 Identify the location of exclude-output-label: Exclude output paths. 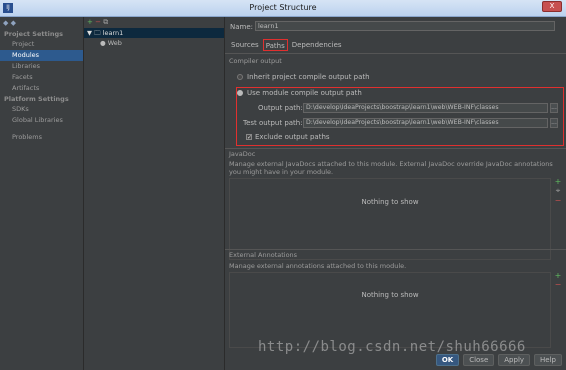
(292, 137).